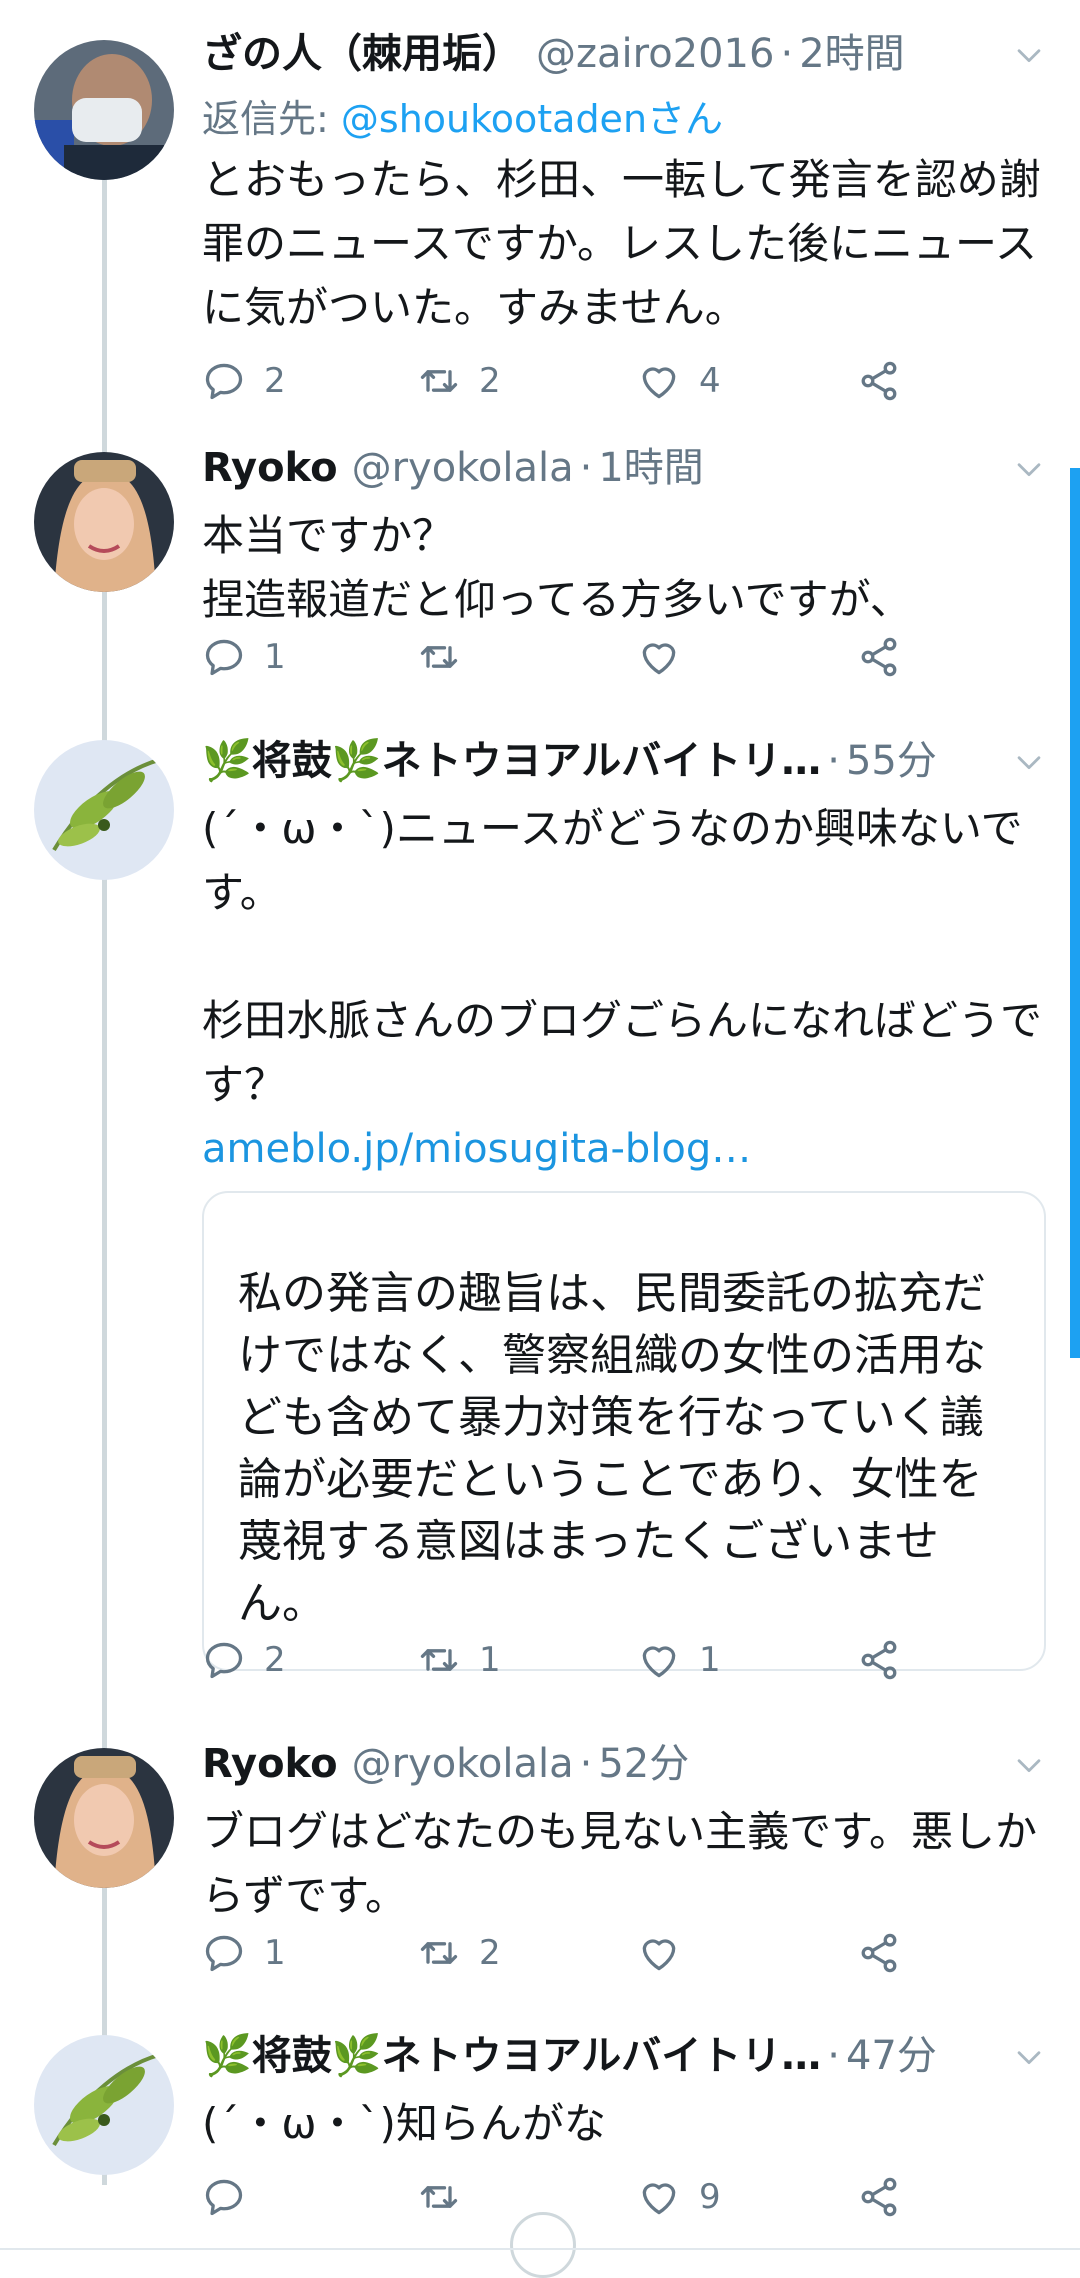 Image resolution: width=1080 pixels, height=2278 pixels. I want to click on timestamp: 2時間, so click(851, 54).